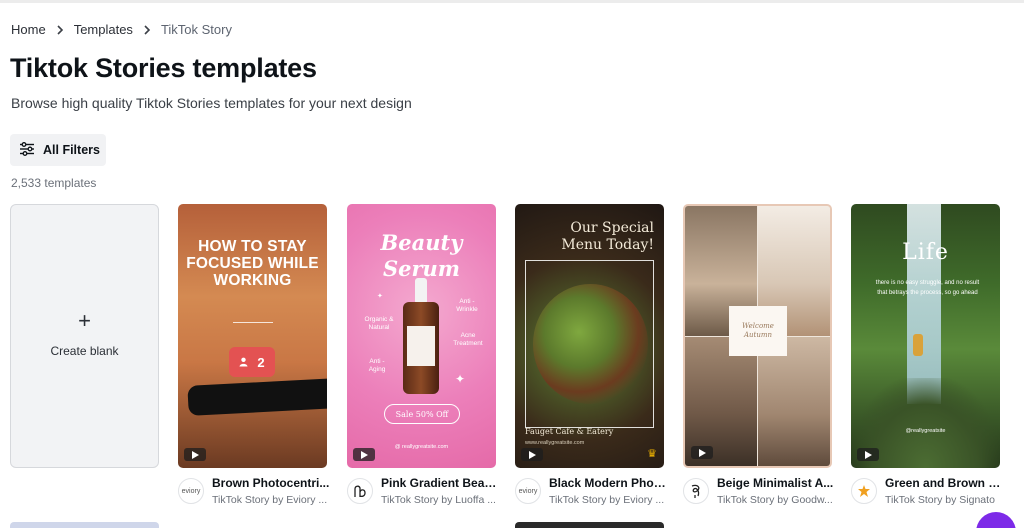 The width and height of the screenshot is (1024, 528). I want to click on plus-icon: +, so click(84, 320).